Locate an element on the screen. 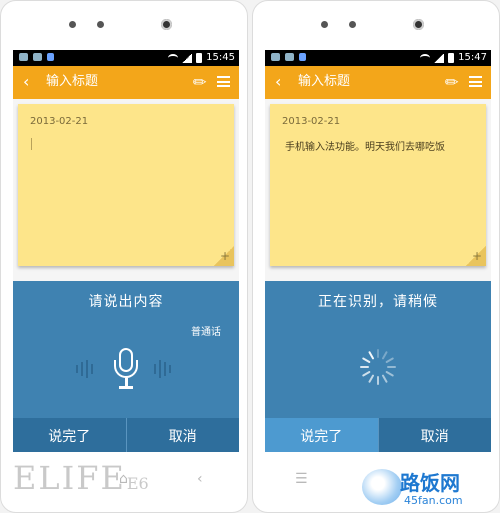  spinner-icon is located at coordinates (378, 367).